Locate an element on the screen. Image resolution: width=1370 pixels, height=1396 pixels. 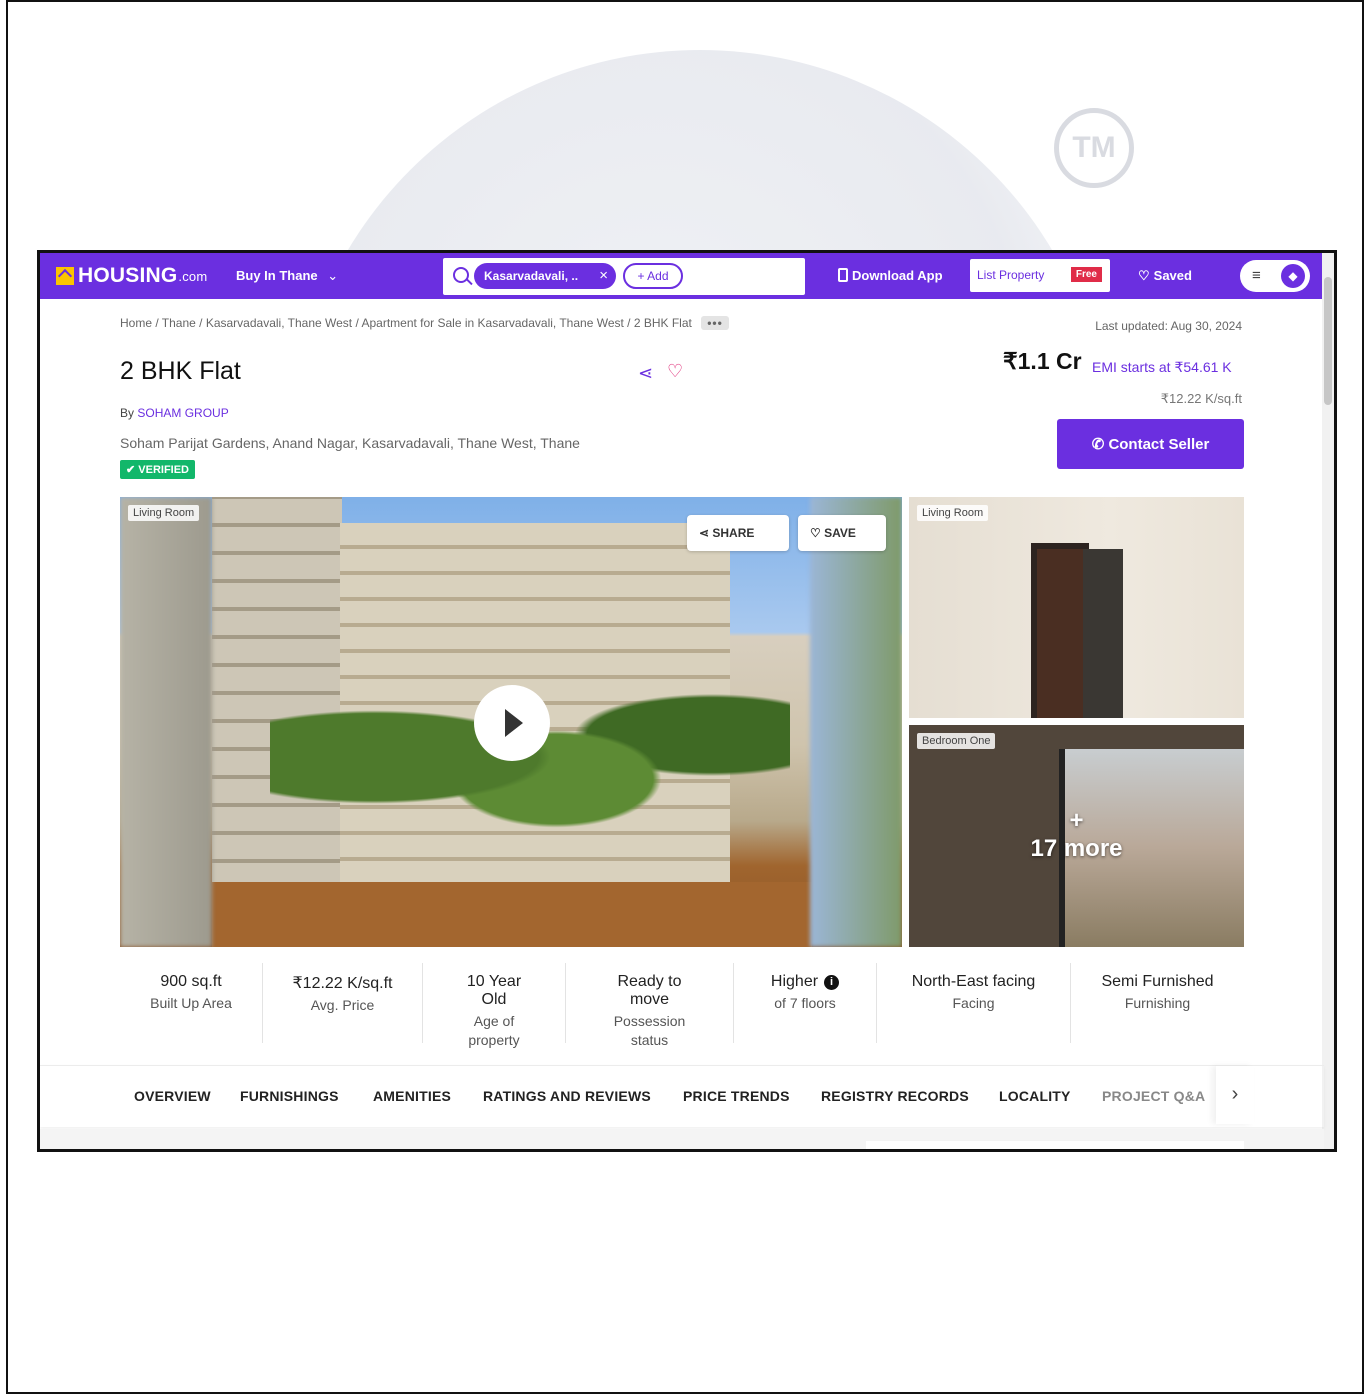
verified-badge: ✔ VERIFIED is located at coordinates (158, 469).